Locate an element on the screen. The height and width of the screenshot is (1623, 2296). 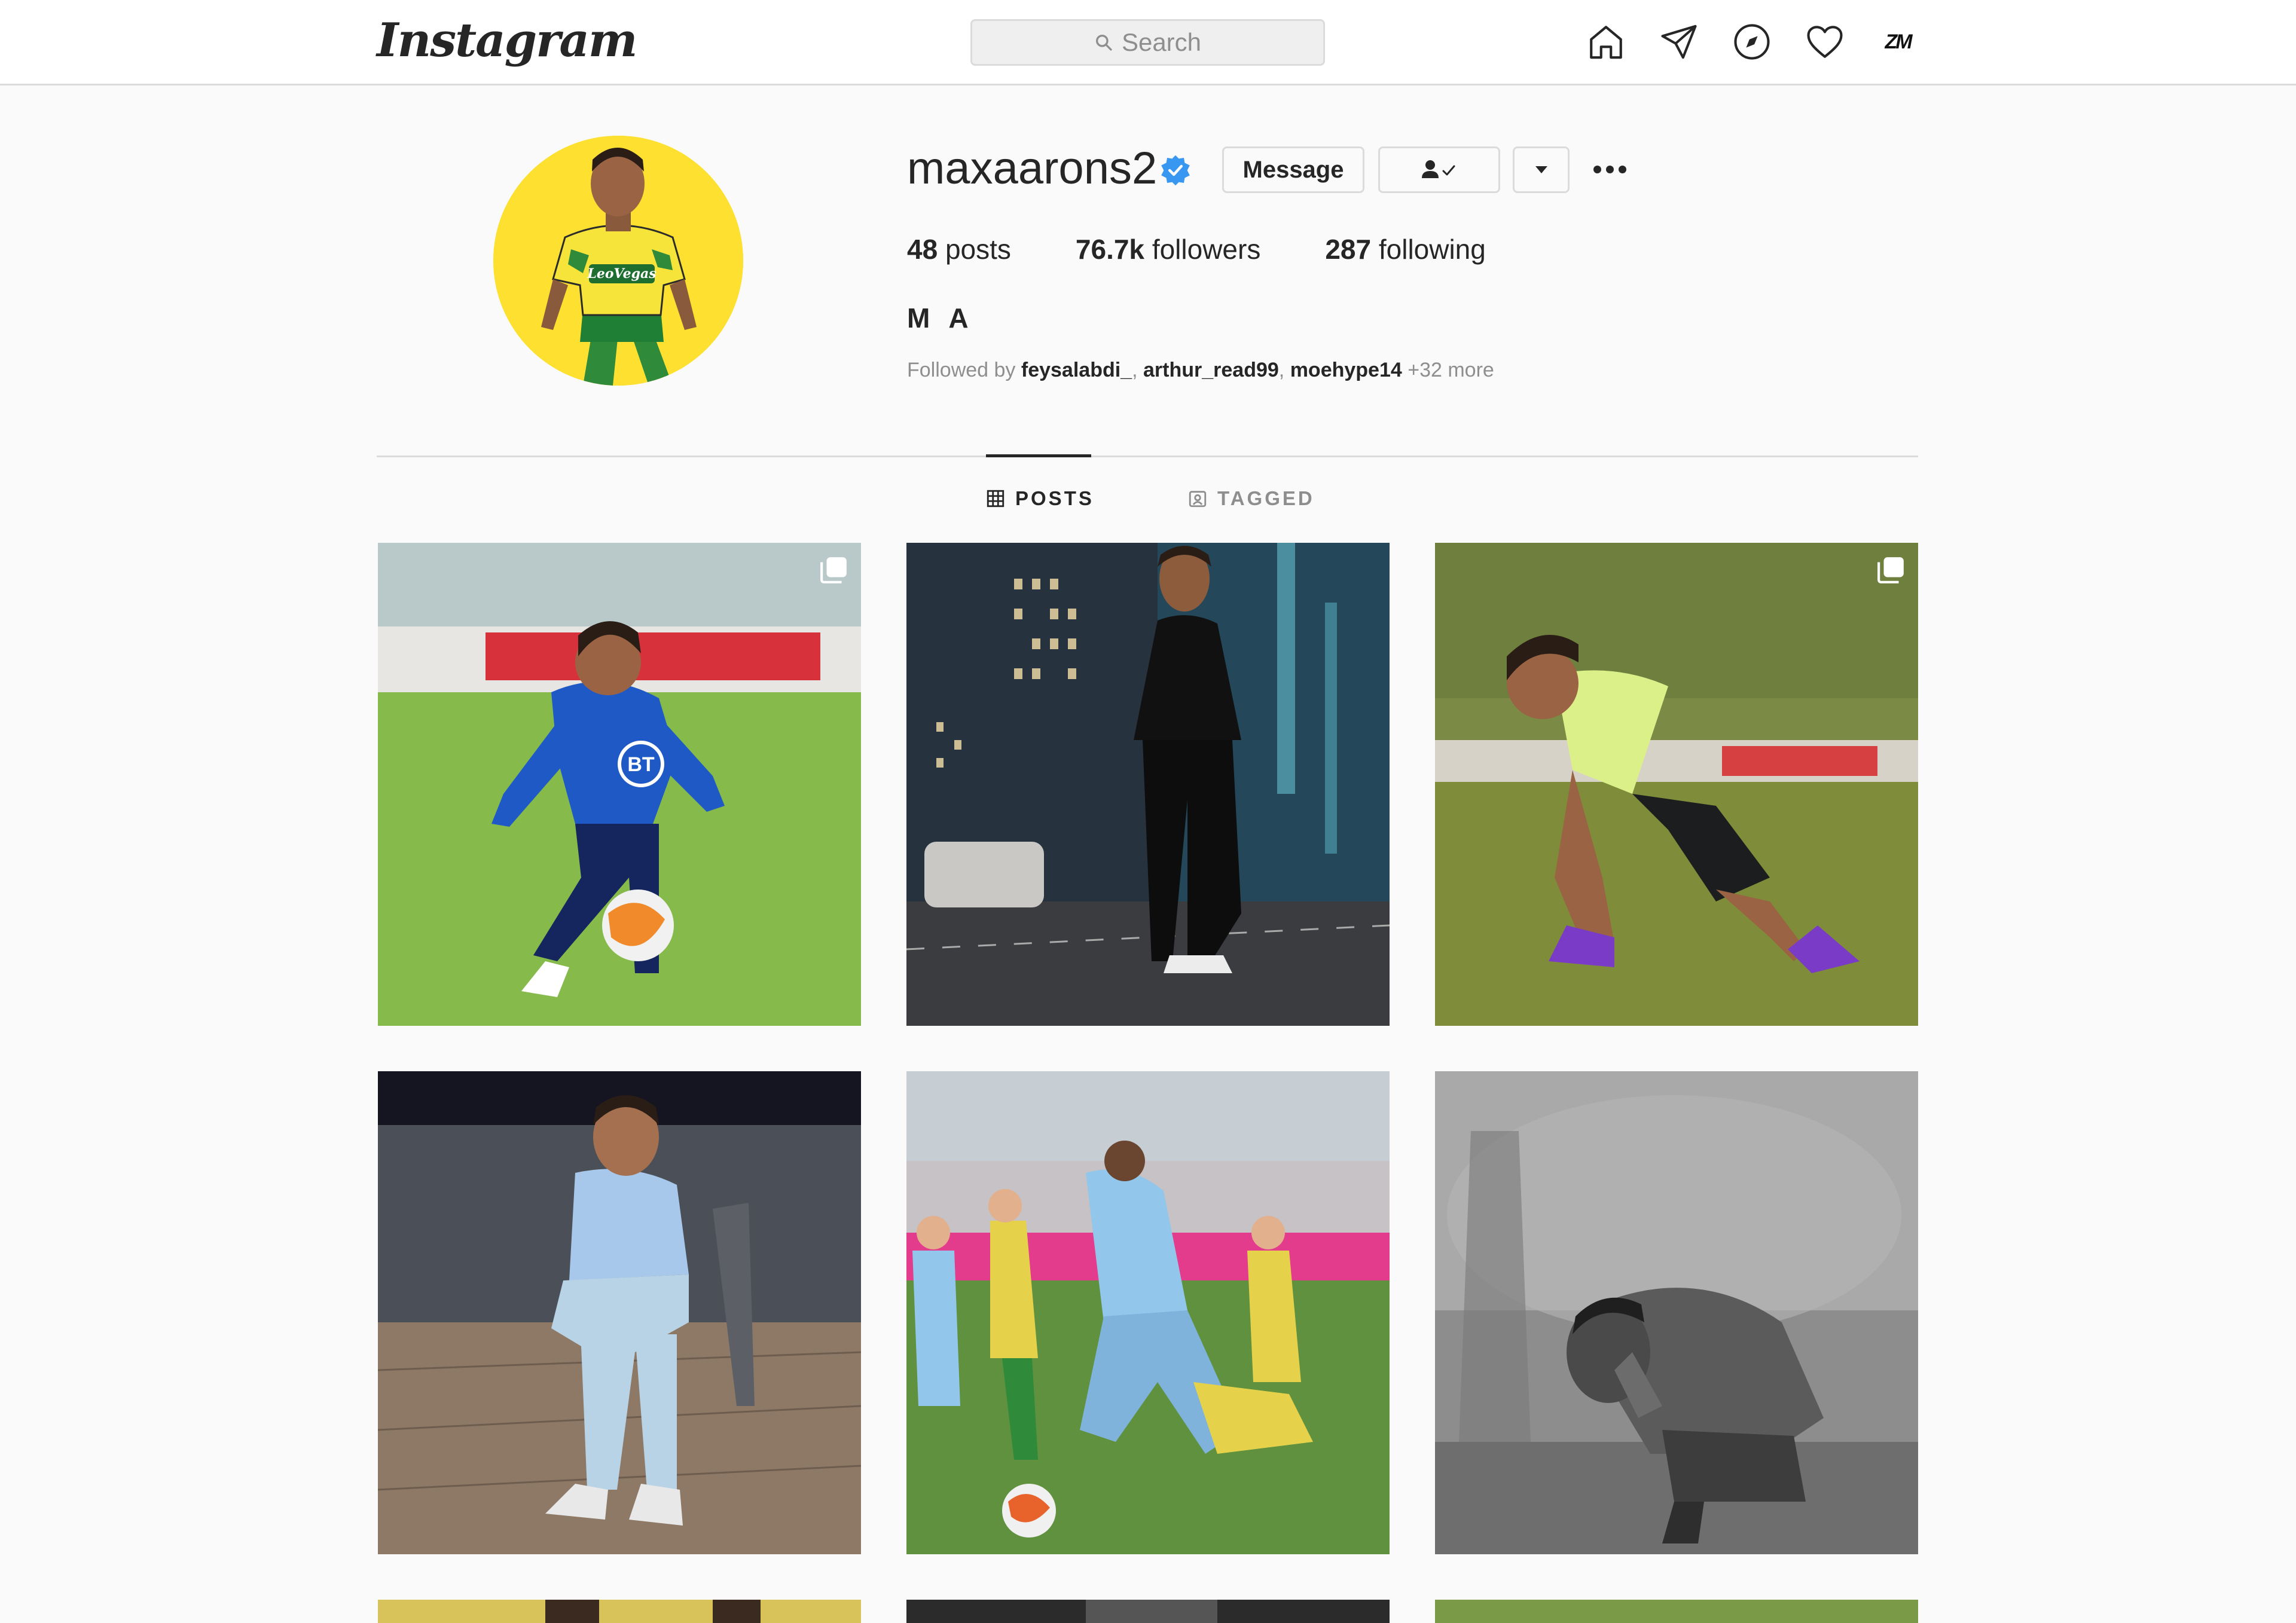
search-icon is located at coordinates (1103, 43).